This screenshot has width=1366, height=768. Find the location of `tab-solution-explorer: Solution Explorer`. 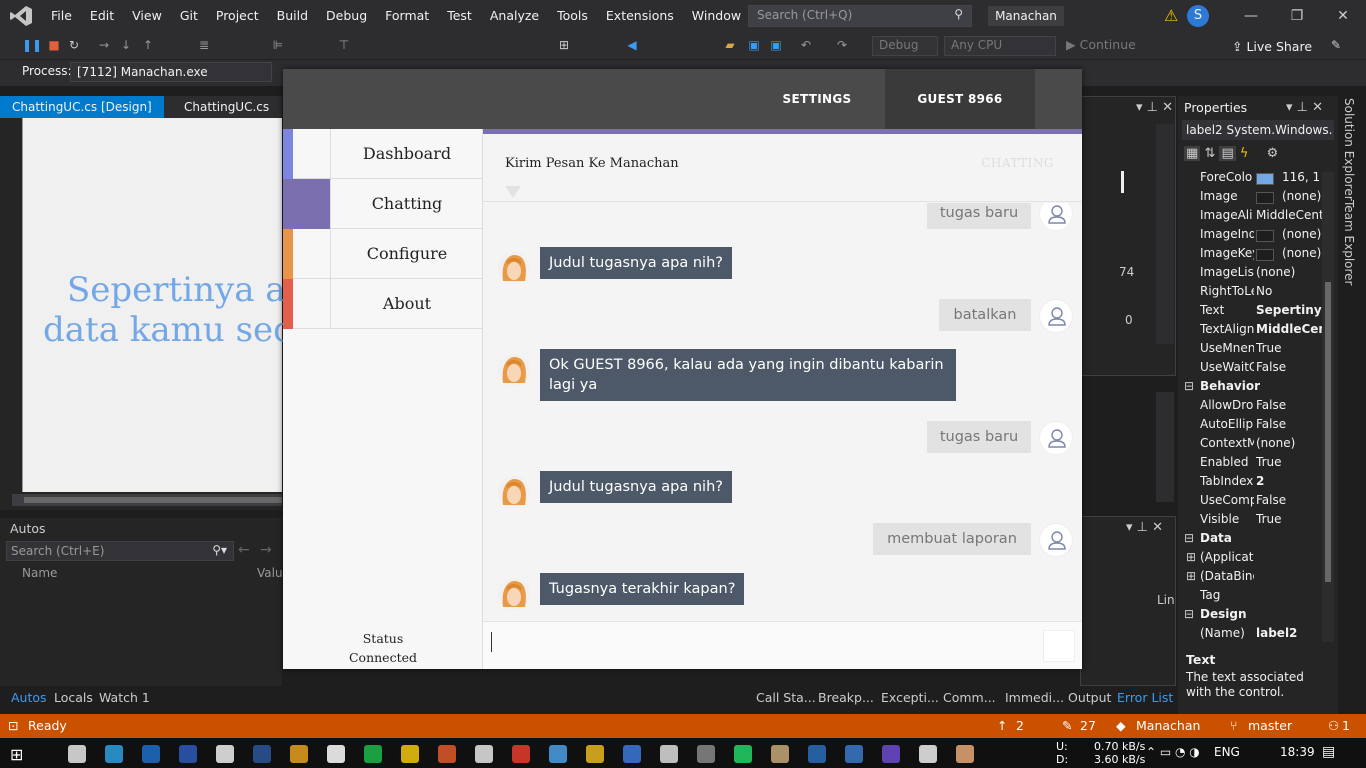

tab-solution-explorer: Solution Explorer is located at coordinates (1349, 149).